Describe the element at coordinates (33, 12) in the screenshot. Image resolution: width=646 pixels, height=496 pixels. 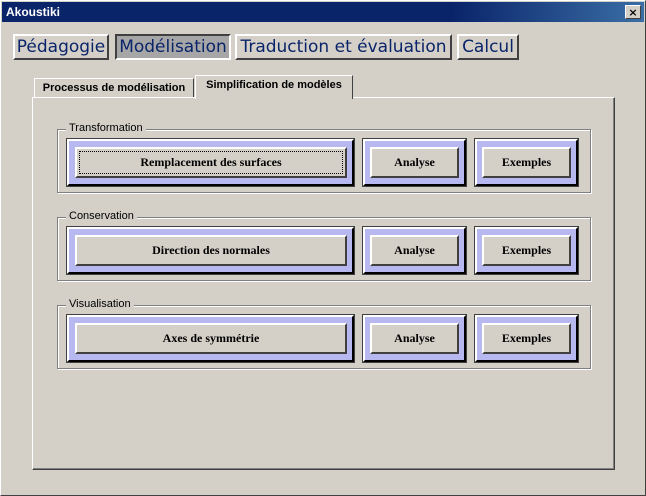
I see `window-title: Akoustiki` at that location.